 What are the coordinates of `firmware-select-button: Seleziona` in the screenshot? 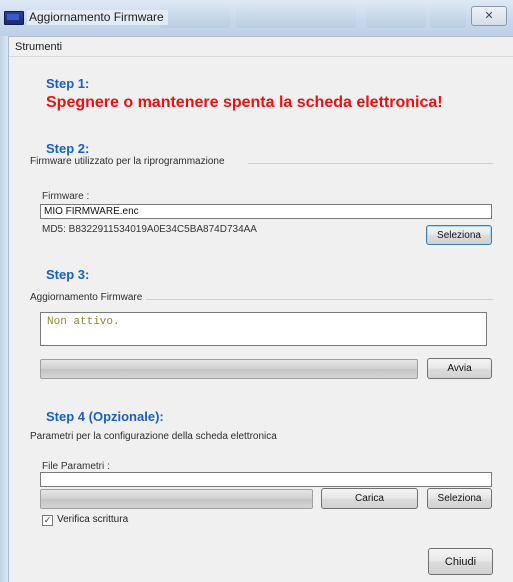 It's located at (459, 235).